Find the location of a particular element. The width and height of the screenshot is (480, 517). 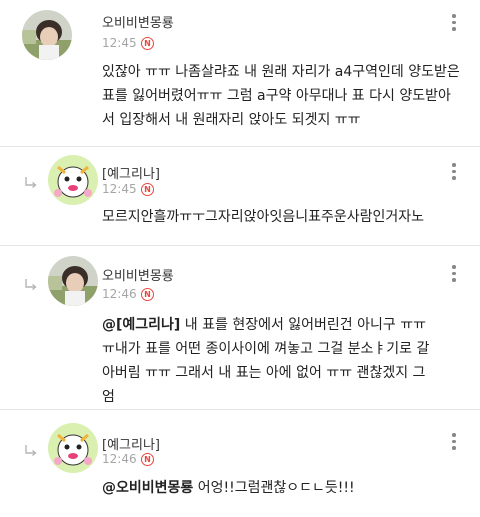

comment-text-line: @[예그리나] 내 표를 현장에서 잃어버린건 아니구 ㅠㅠ is located at coordinates (265, 325).